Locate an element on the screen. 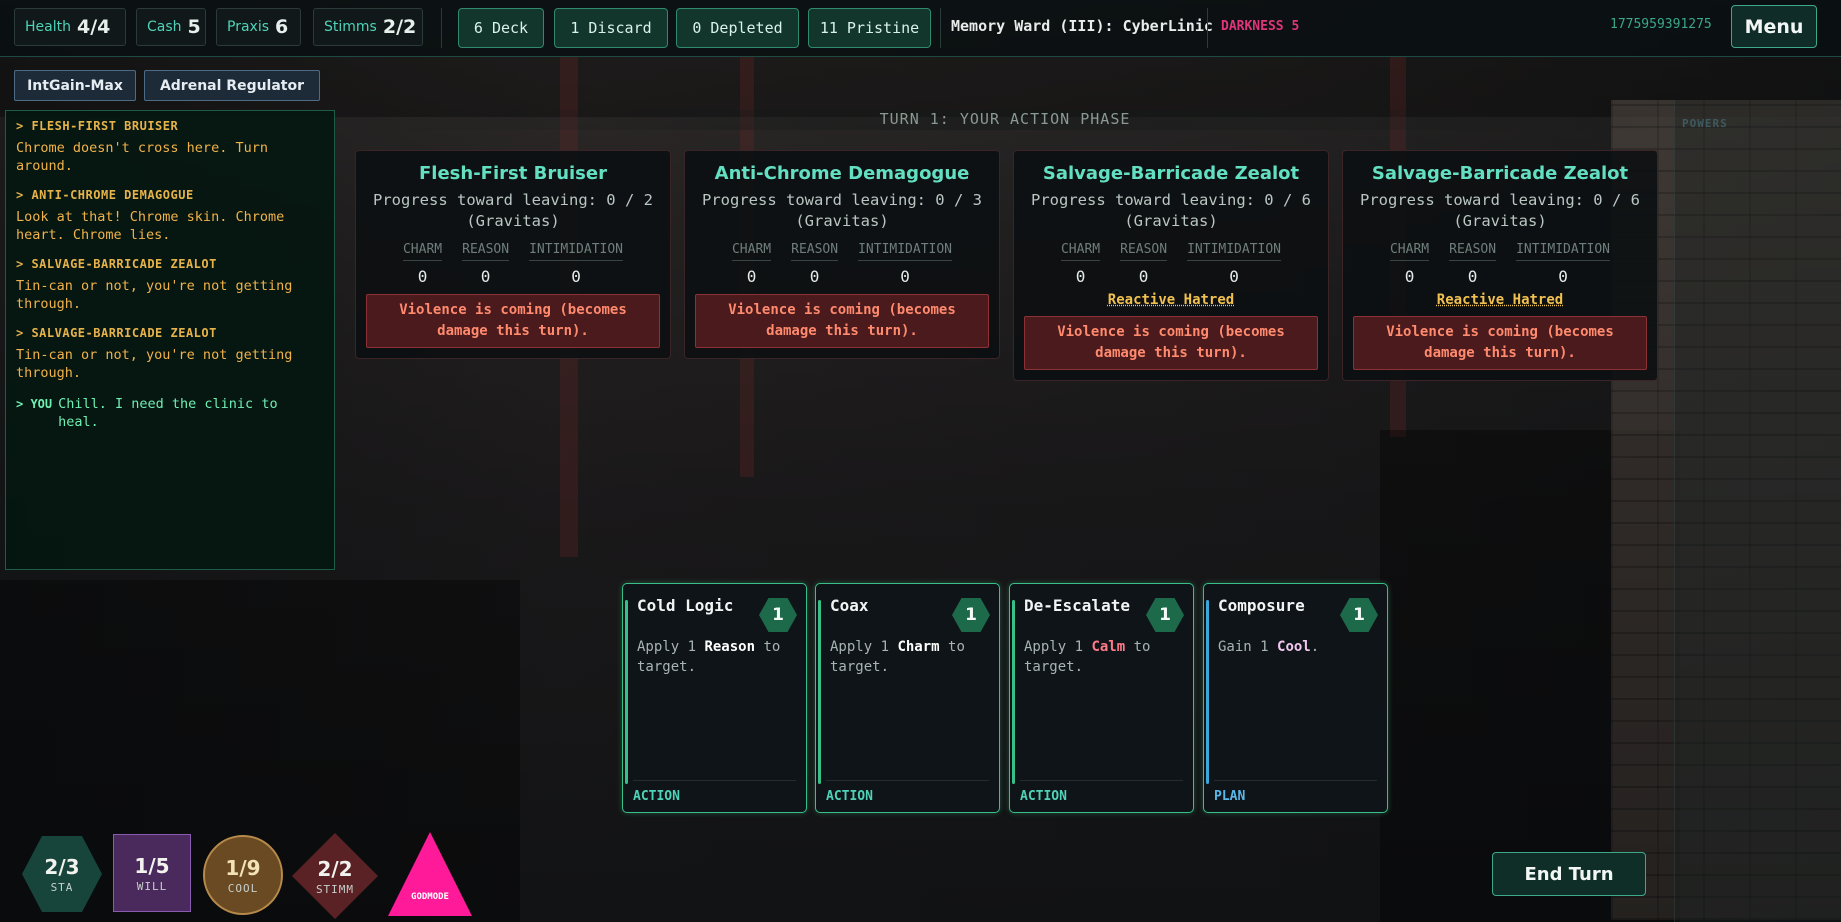  health-value: 4/4 is located at coordinates (93, 27).